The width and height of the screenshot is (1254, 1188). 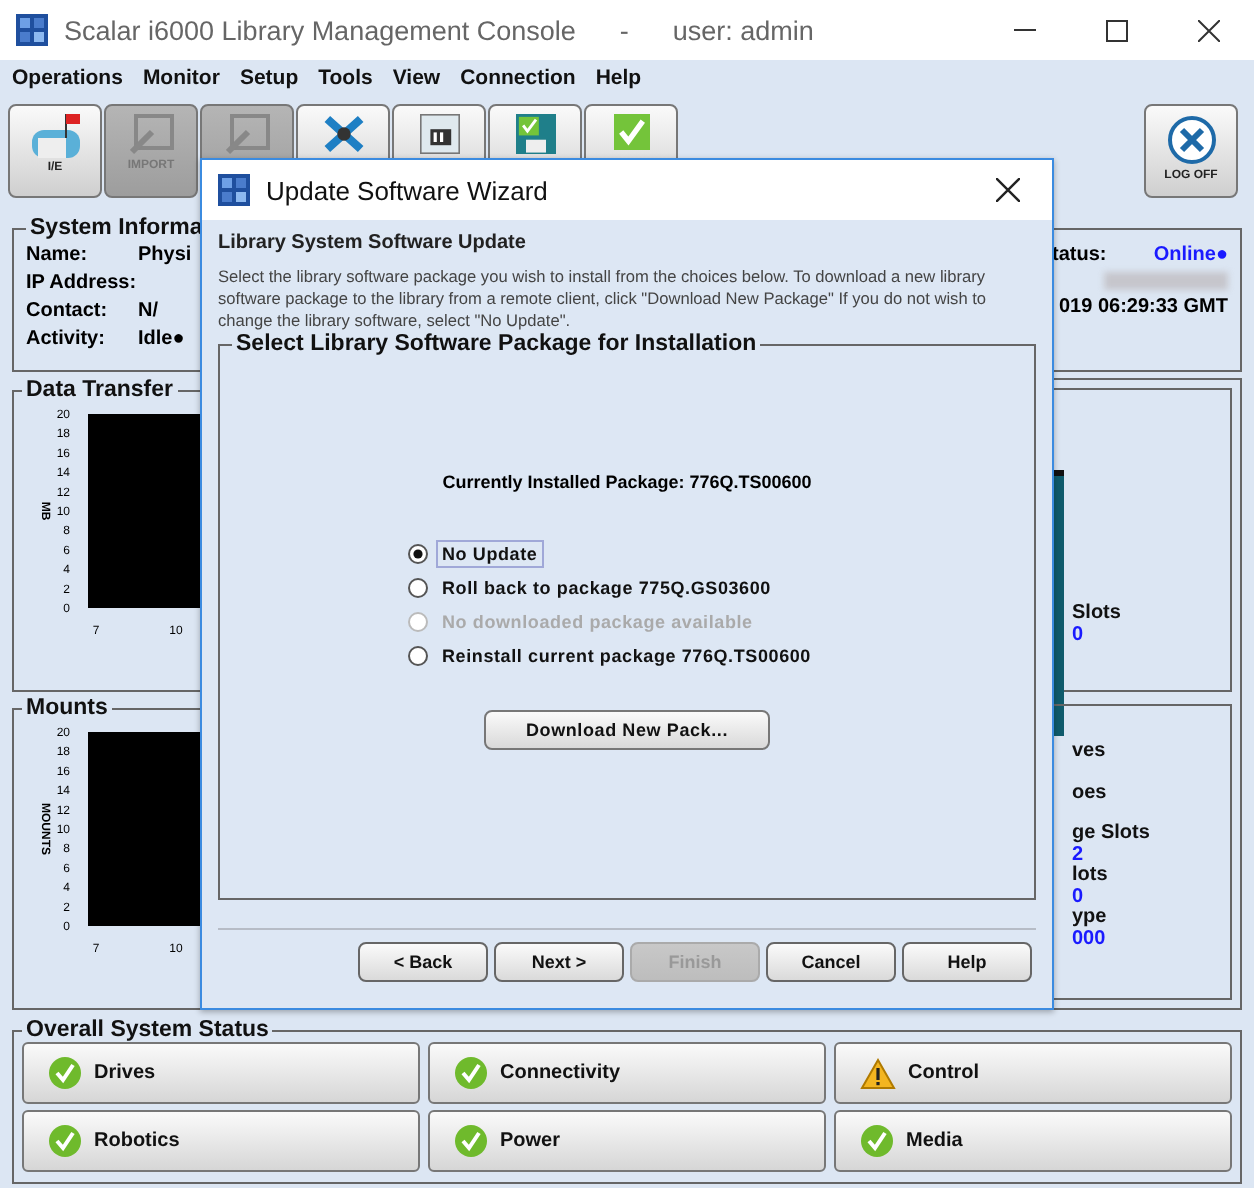 What do you see at coordinates (1091, 876) in the screenshot?
I see `panel-label: lots` at bounding box center [1091, 876].